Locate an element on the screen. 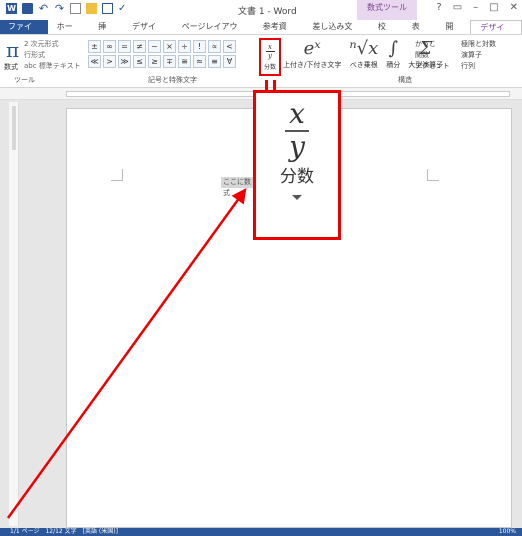 The image size is (522, 536). fraction-button: x y 分数 is located at coordinates (270, 57).